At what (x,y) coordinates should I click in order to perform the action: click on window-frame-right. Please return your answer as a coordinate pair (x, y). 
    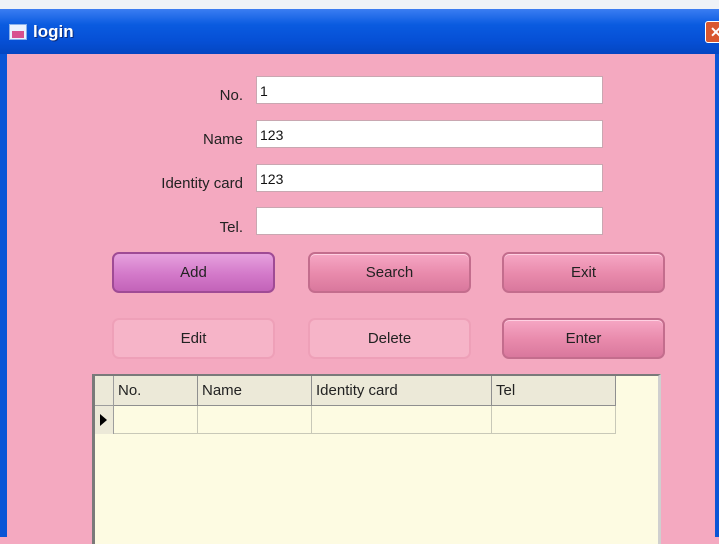
    Looking at the image, I should click on (717, 295).